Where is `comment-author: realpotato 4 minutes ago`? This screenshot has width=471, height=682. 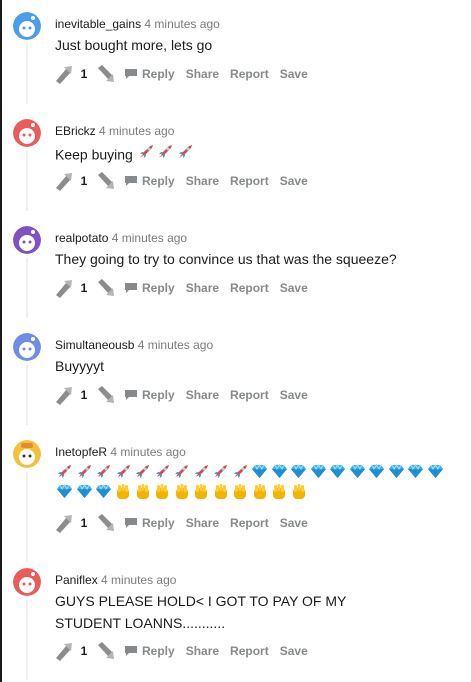 comment-author: realpotato 4 minutes ago is located at coordinates (121, 238).